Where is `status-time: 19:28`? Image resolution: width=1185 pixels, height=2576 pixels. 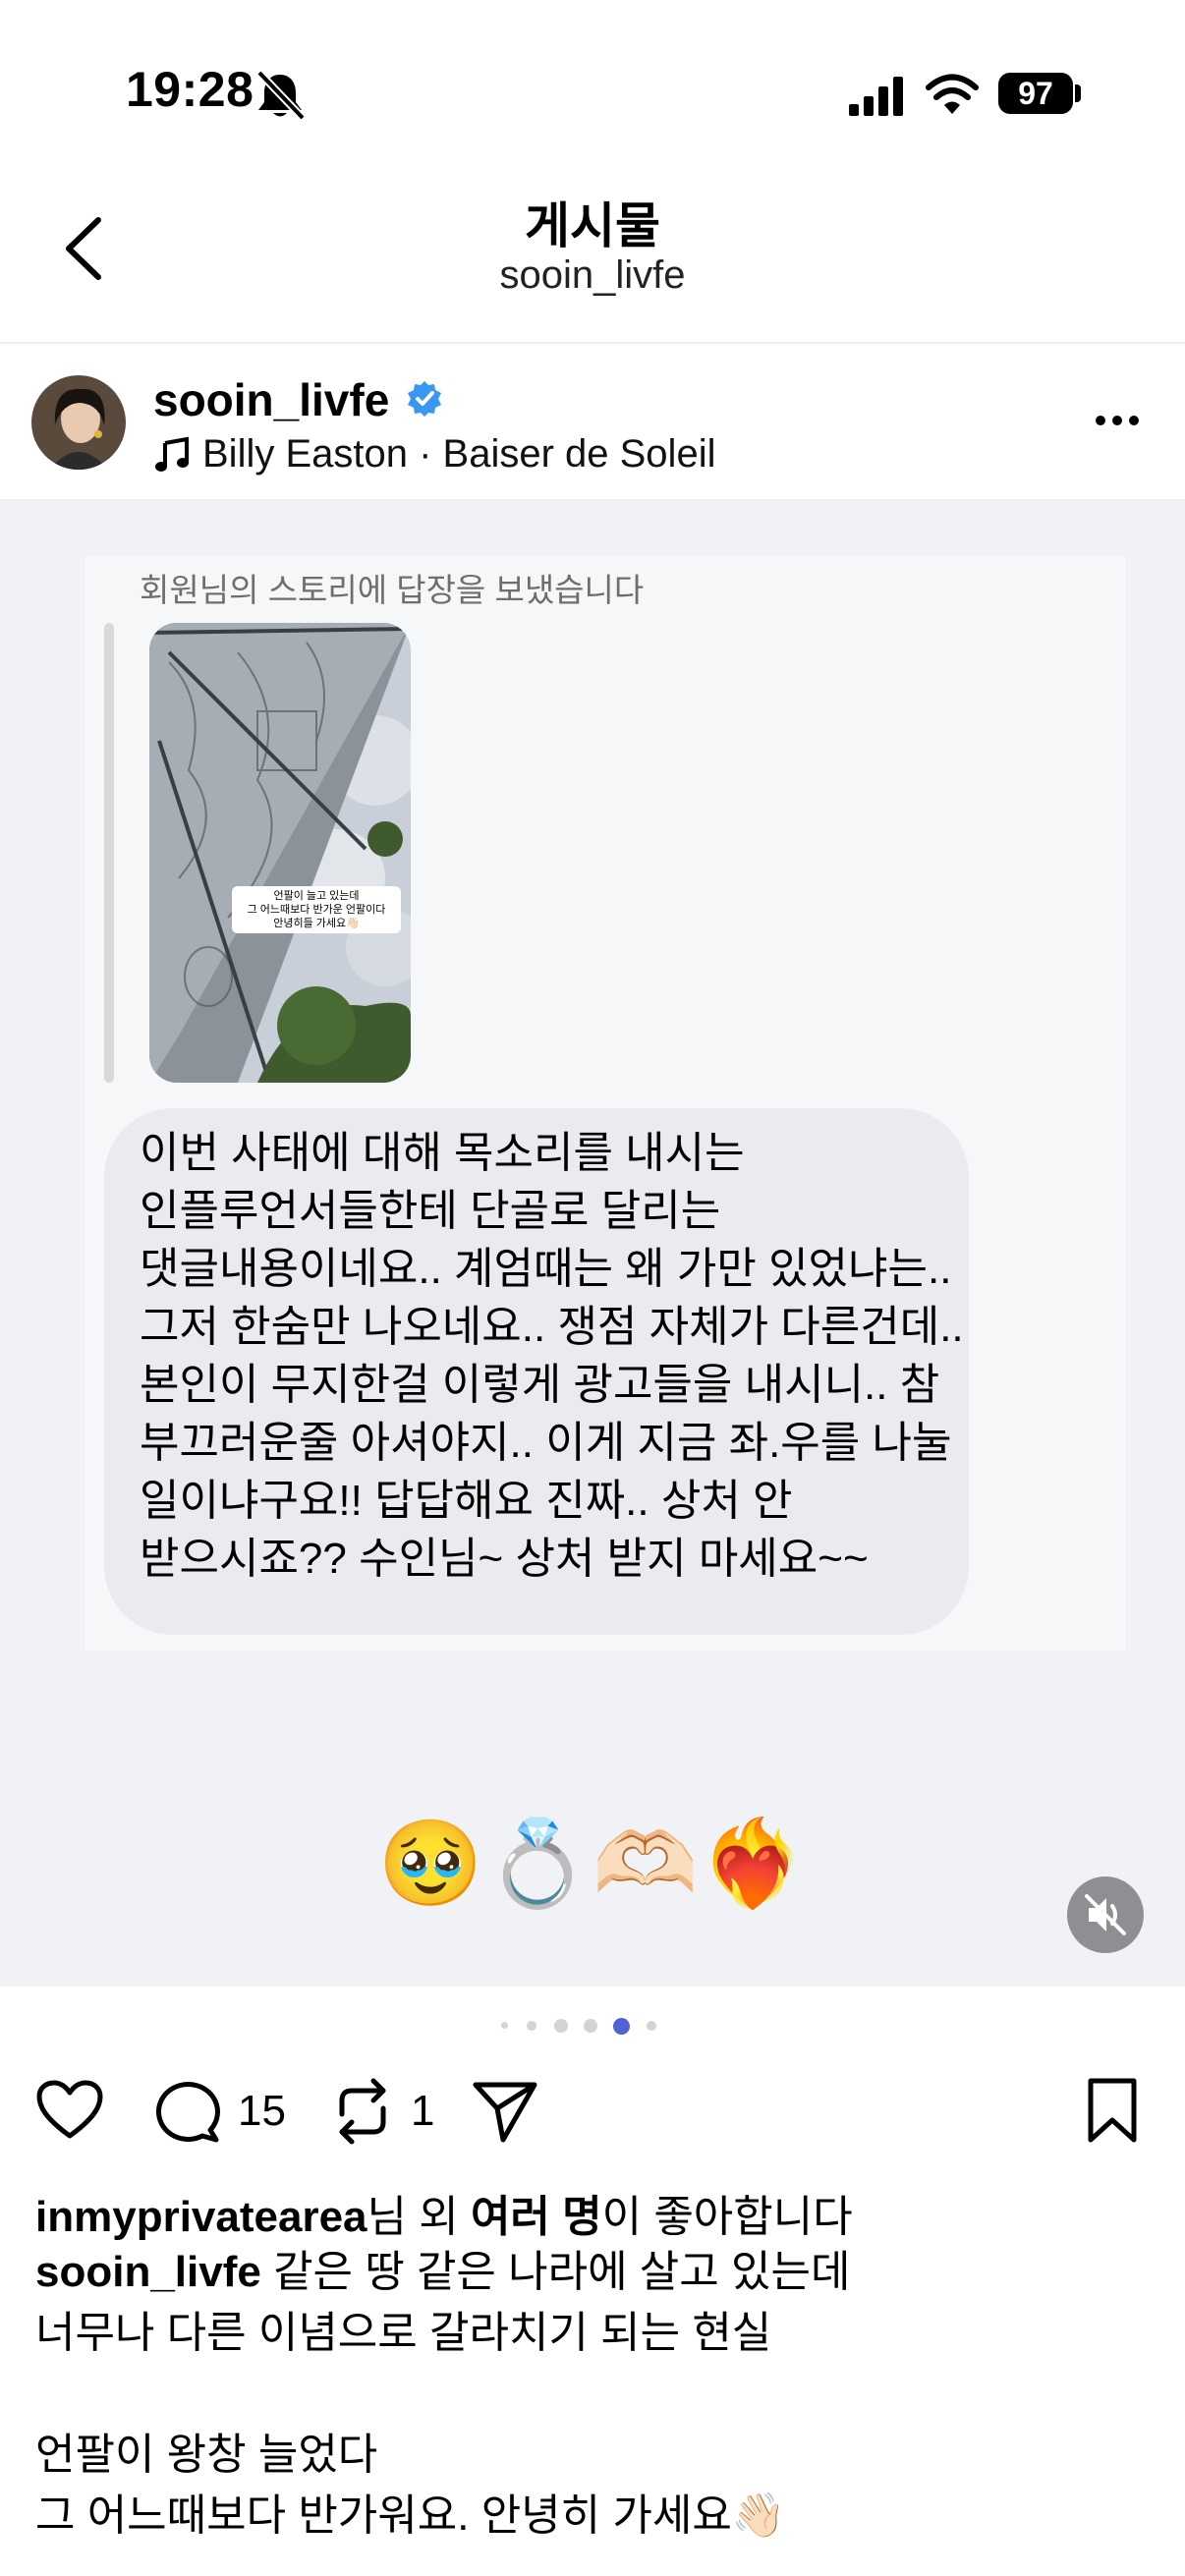
status-time: 19:28 is located at coordinates (190, 89).